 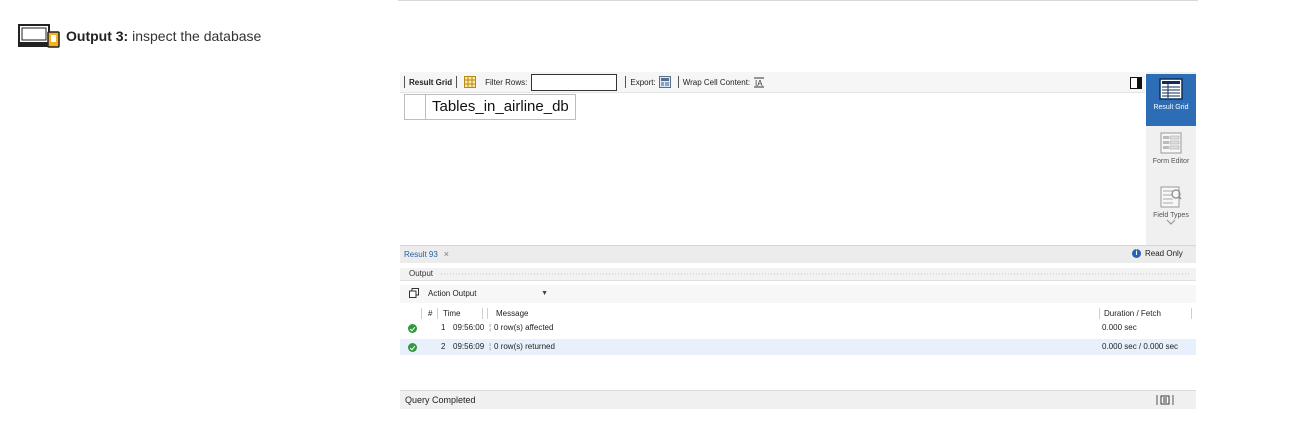 I want to click on read-only-indicator: i Read Only, so click(x=1157, y=253).